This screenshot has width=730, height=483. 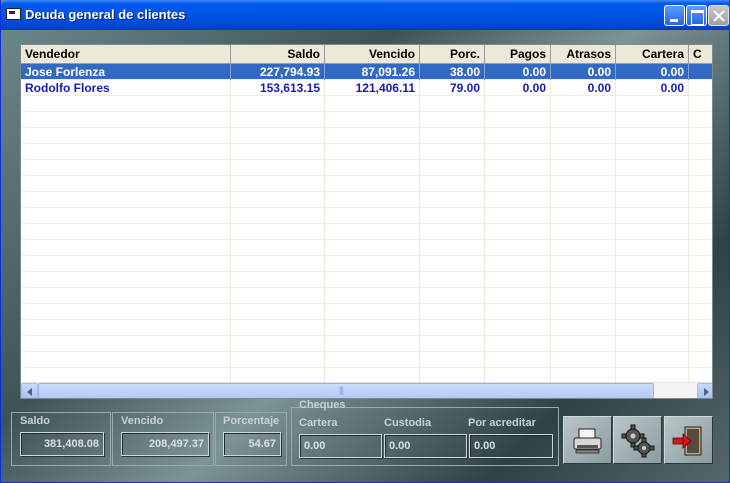 I want to click on cell-porc: 38.00, so click(x=452, y=72).